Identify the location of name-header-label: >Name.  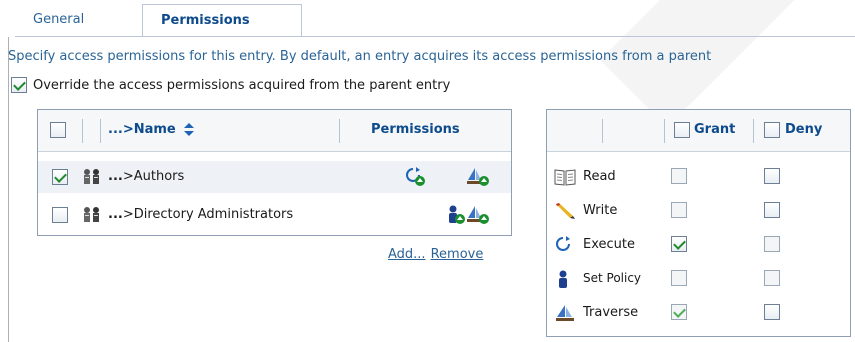
(149, 129).